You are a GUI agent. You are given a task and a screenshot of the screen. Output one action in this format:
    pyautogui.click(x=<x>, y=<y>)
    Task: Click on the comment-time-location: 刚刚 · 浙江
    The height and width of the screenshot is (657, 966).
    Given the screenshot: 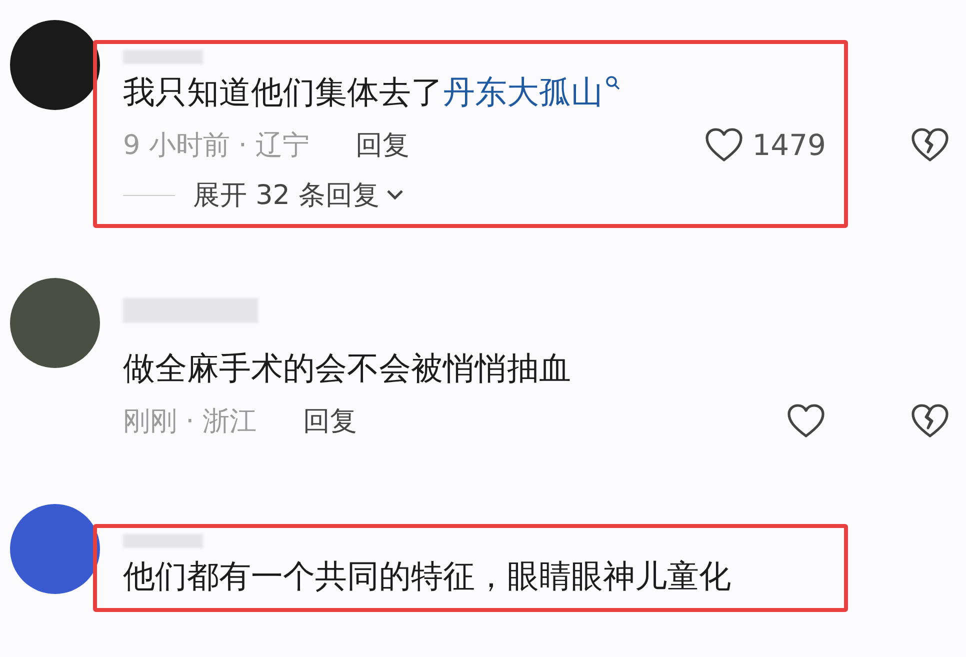 What is the action you would take?
    pyautogui.click(x=190, y=422)
    